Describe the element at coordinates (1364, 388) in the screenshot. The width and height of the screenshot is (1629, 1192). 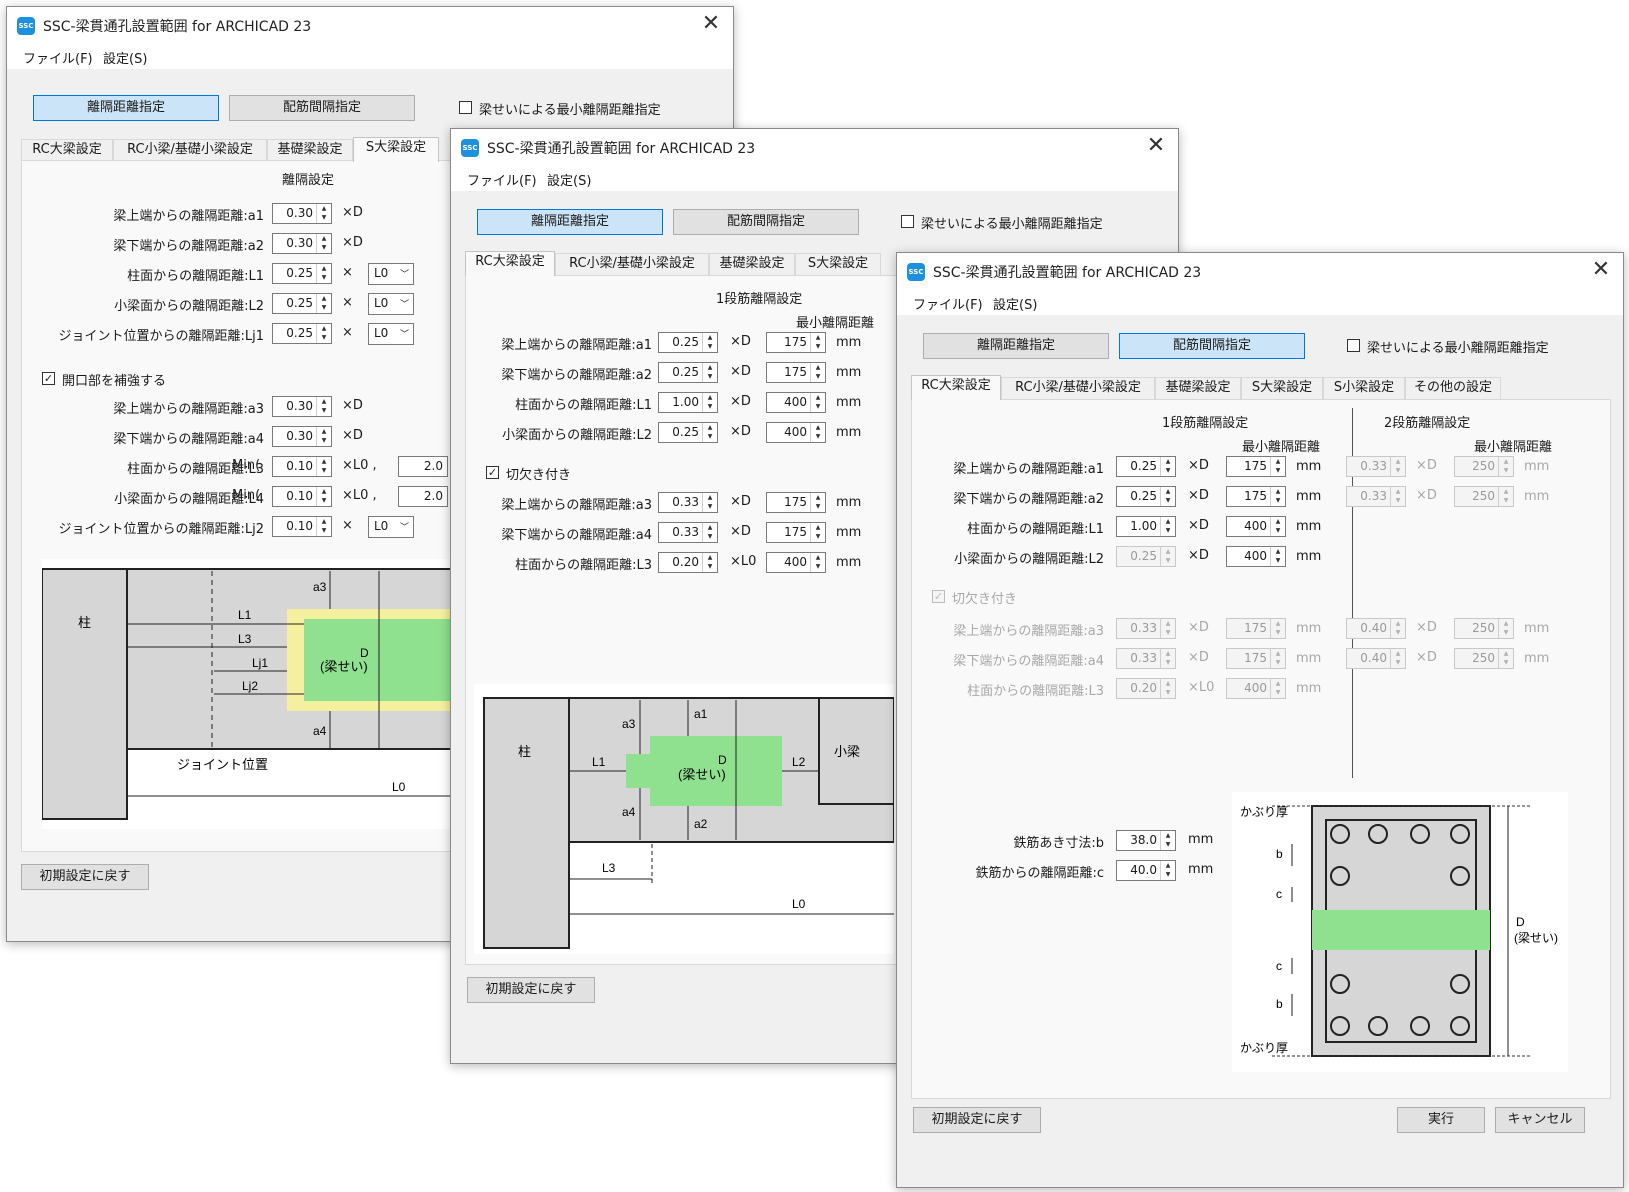
I see `tab-s-small-beam: S小梁設定` at that location.